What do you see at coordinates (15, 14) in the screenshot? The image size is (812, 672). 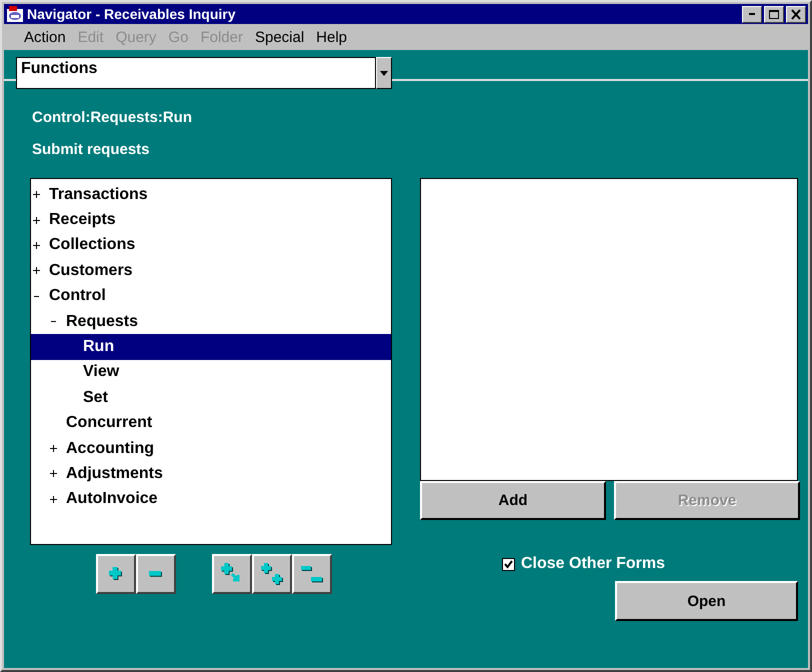 I see `app-icon` at bounding box center [15, 14].